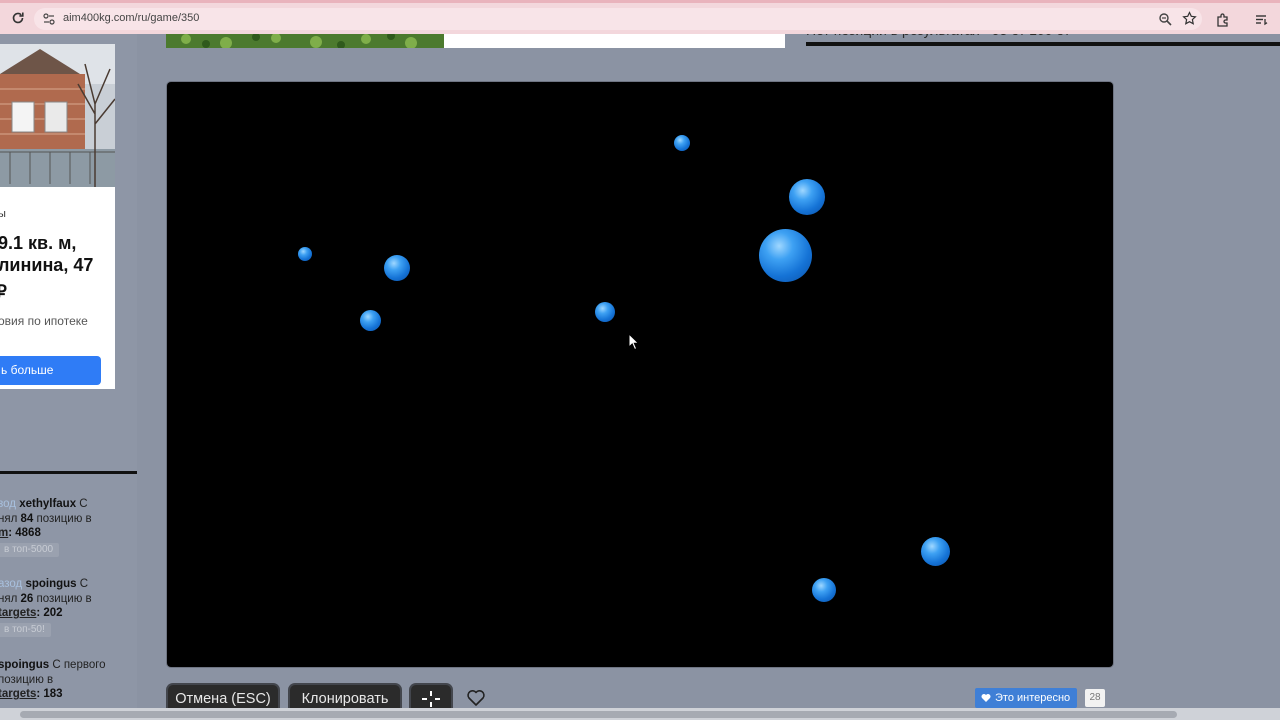 The image size is (1280, 720). What do you see at coordinates (25, 629) in the screenshot?
I see `feed-badge: в топ-50!` at bounding box center [25, 629].